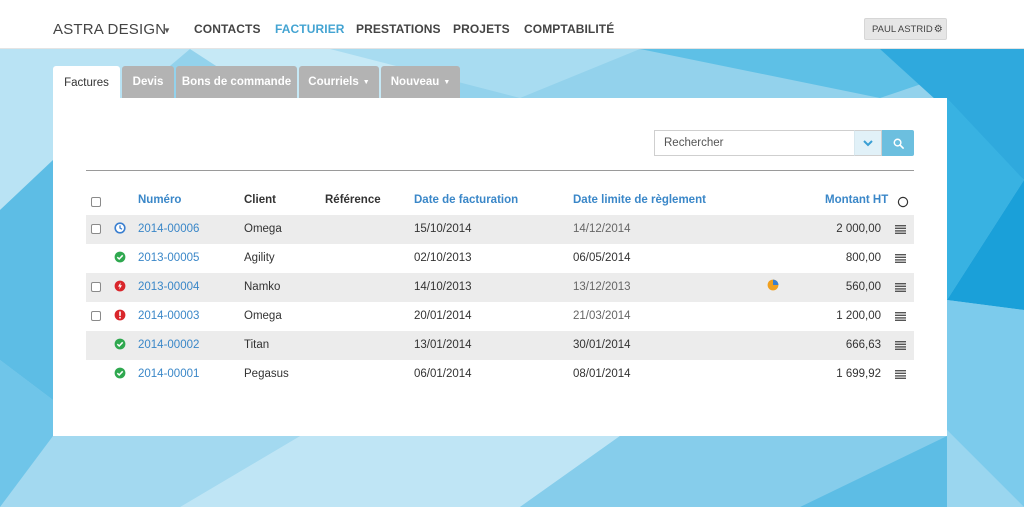 This screenshot has height=507, width=1024. Describe the element at coordinates (443, 374) in the screenshot. I see `invoice-date: 06/01/2014` at that location.